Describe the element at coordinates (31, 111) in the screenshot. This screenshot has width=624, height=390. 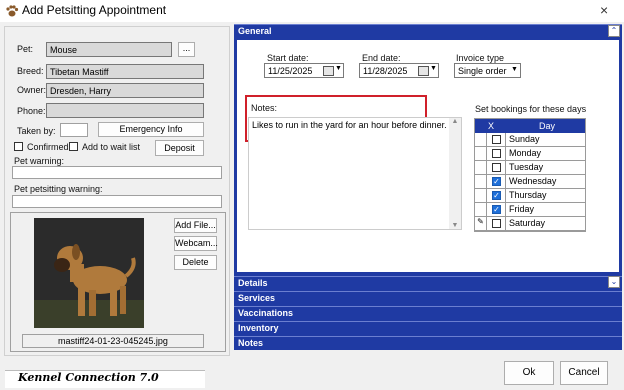
I see `phone-label: Phone:` at that location.